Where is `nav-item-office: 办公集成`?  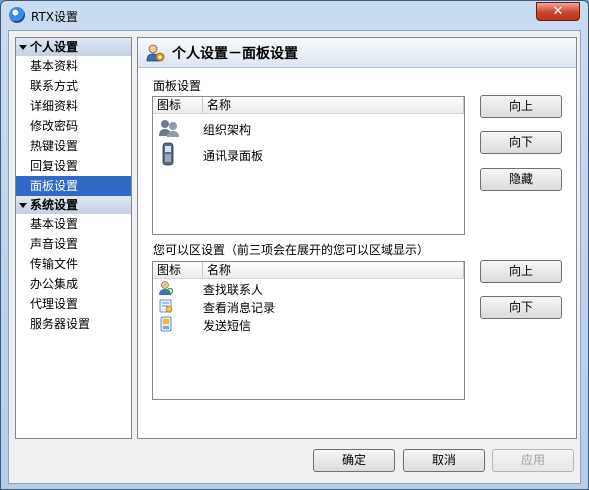 nav-item-office: 办公集成 is located at coordinates (73, 284).